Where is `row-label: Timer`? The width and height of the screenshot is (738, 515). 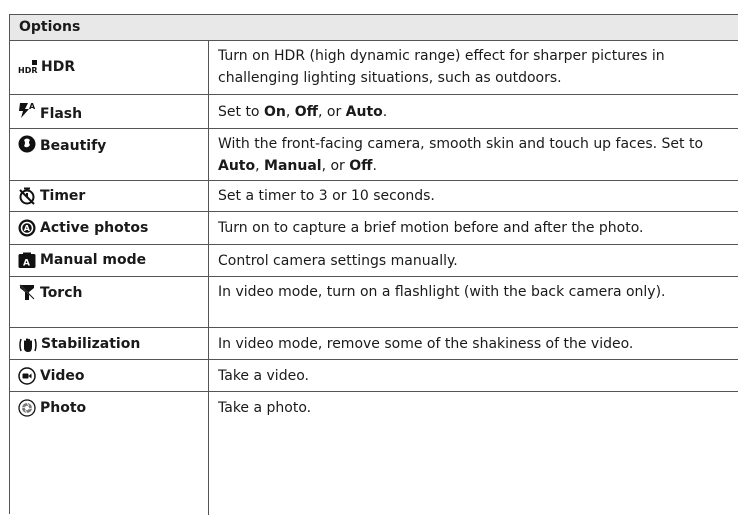
row-label: Timer is located at coordinates (63, 196).